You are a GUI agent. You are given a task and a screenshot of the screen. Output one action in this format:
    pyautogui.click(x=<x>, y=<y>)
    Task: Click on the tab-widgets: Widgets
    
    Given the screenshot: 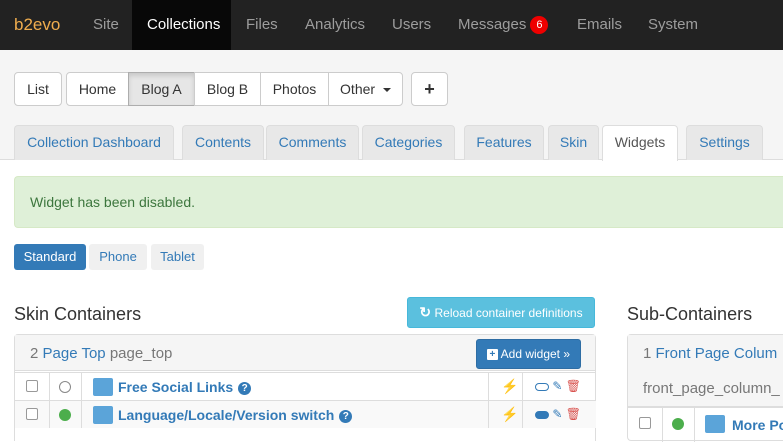 What is the action you would take?
    pyautogui.click(x=640, y=143)
    